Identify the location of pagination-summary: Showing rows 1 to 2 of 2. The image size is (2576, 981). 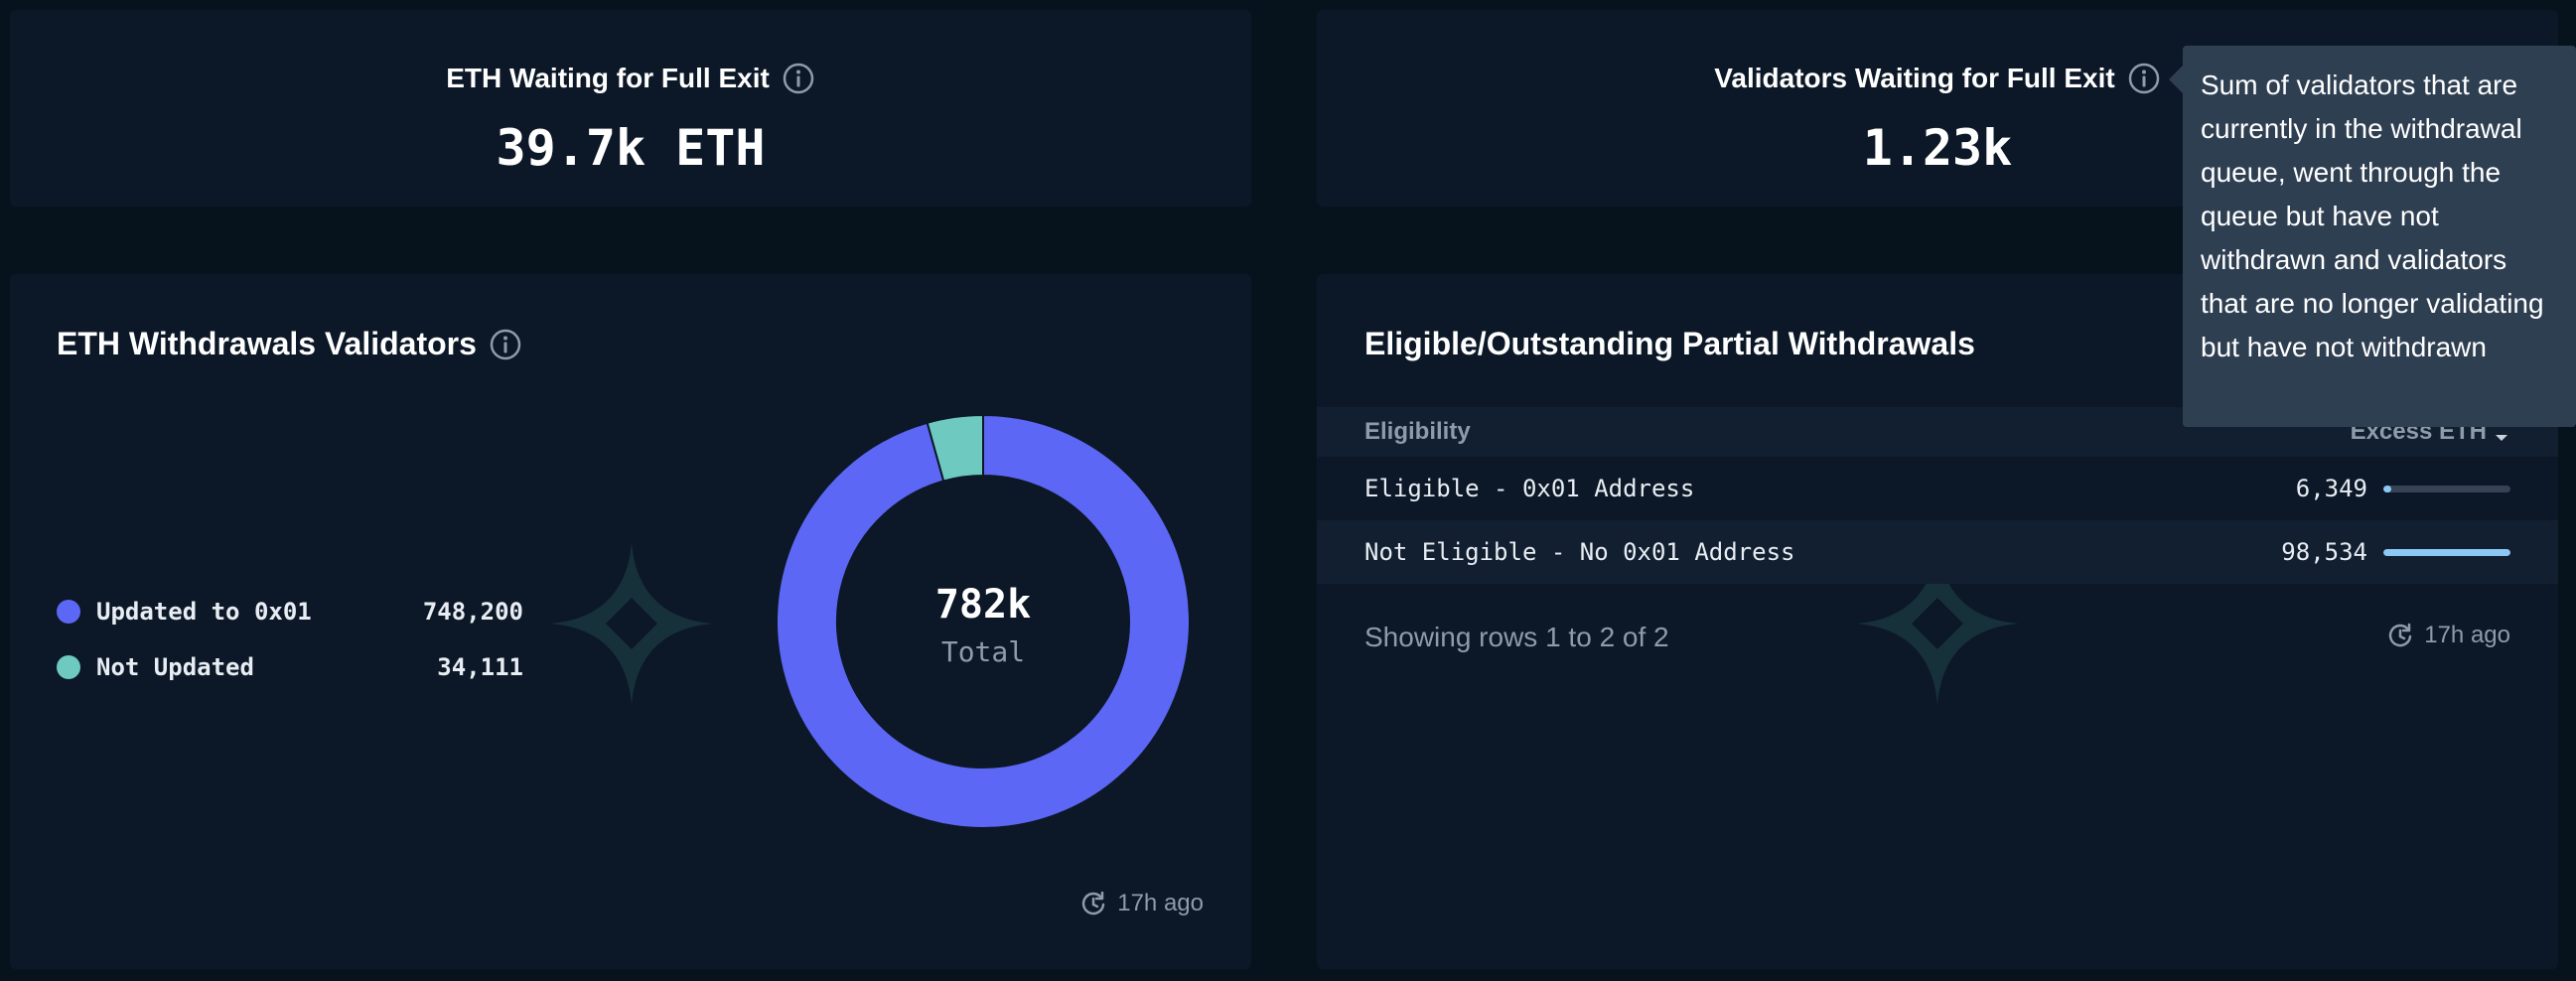
(1516, 637).